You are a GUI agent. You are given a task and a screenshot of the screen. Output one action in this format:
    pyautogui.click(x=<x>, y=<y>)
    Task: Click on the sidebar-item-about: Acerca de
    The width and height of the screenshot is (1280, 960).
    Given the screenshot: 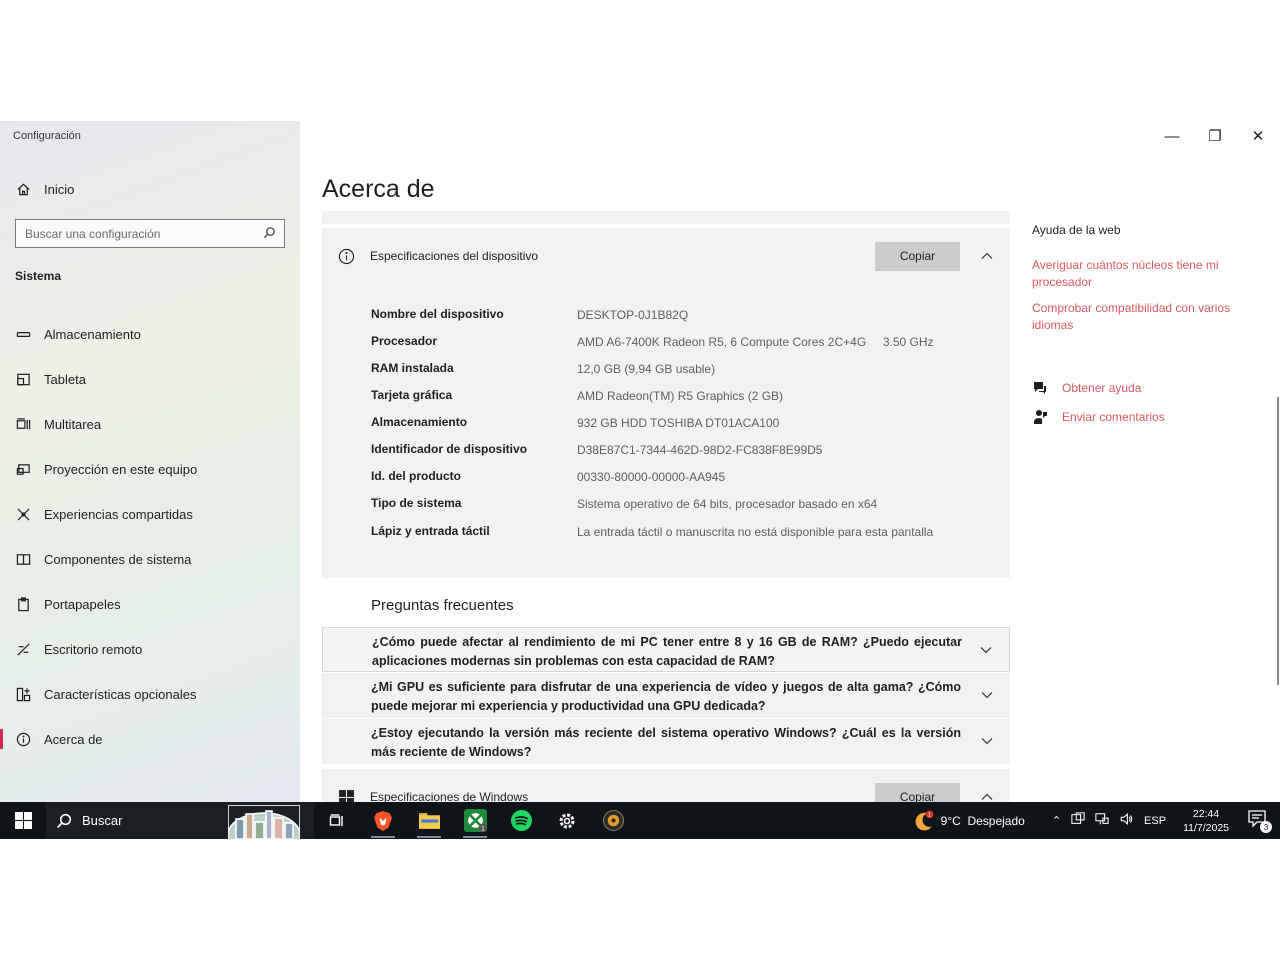 What is the action you would take?
    pyautogui.click(x=150, y=739)
    